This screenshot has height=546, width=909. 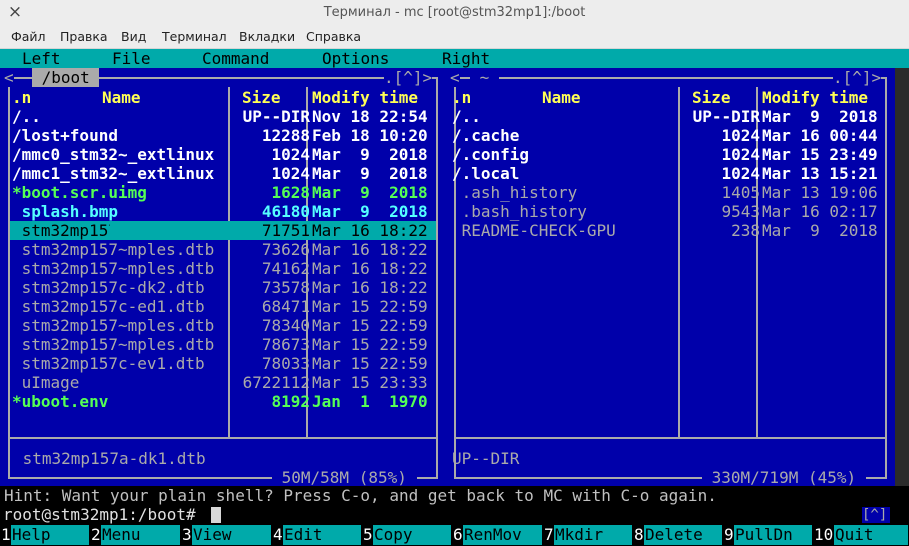 I want to click on mini-status: stm32mp157a-dk1.dtb, so click(x=109, y=458).